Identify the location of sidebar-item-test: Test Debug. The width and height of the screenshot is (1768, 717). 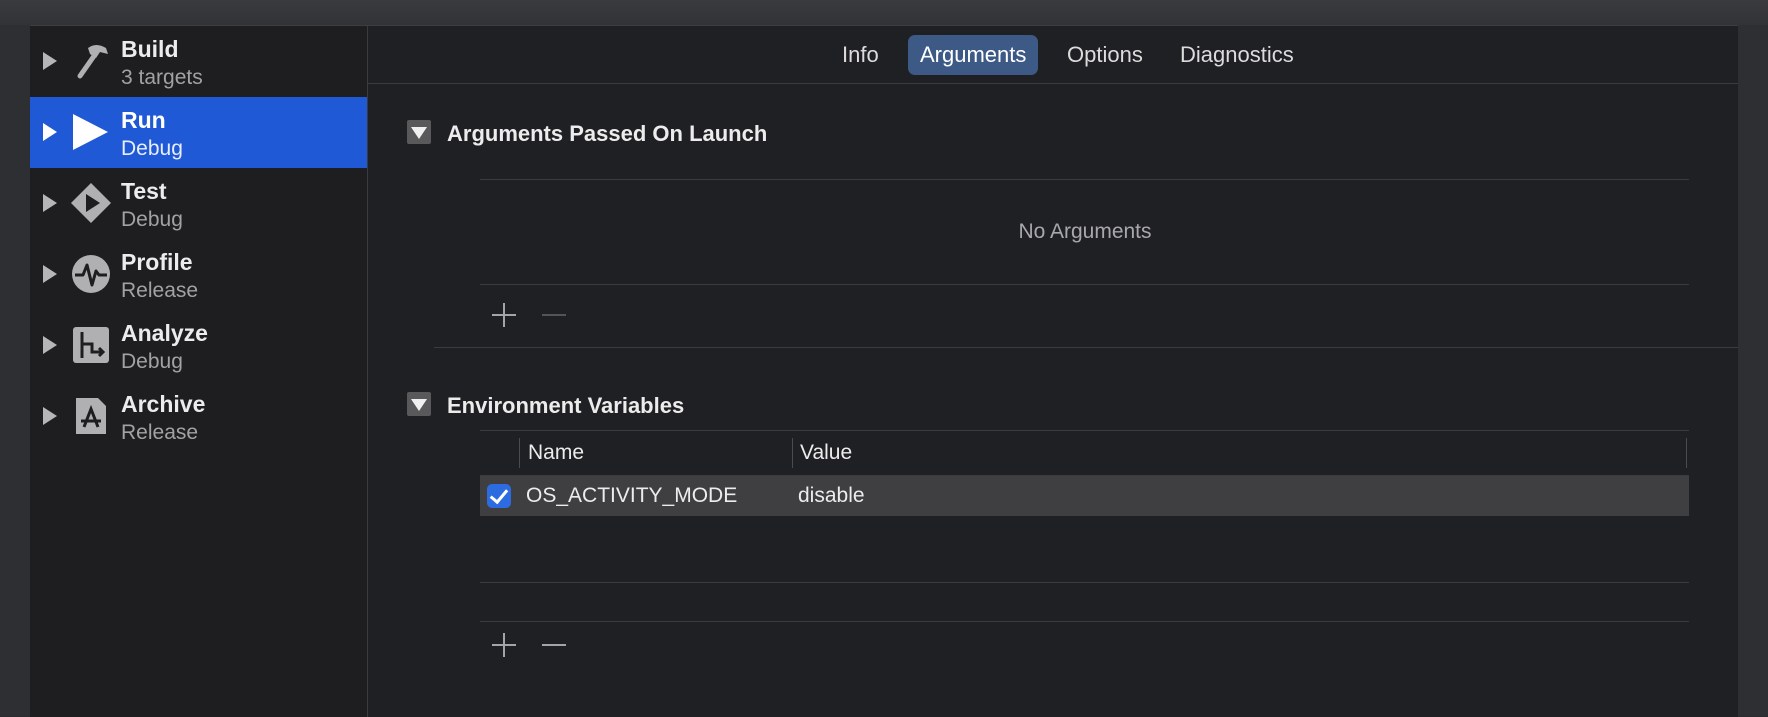
(198, 203).